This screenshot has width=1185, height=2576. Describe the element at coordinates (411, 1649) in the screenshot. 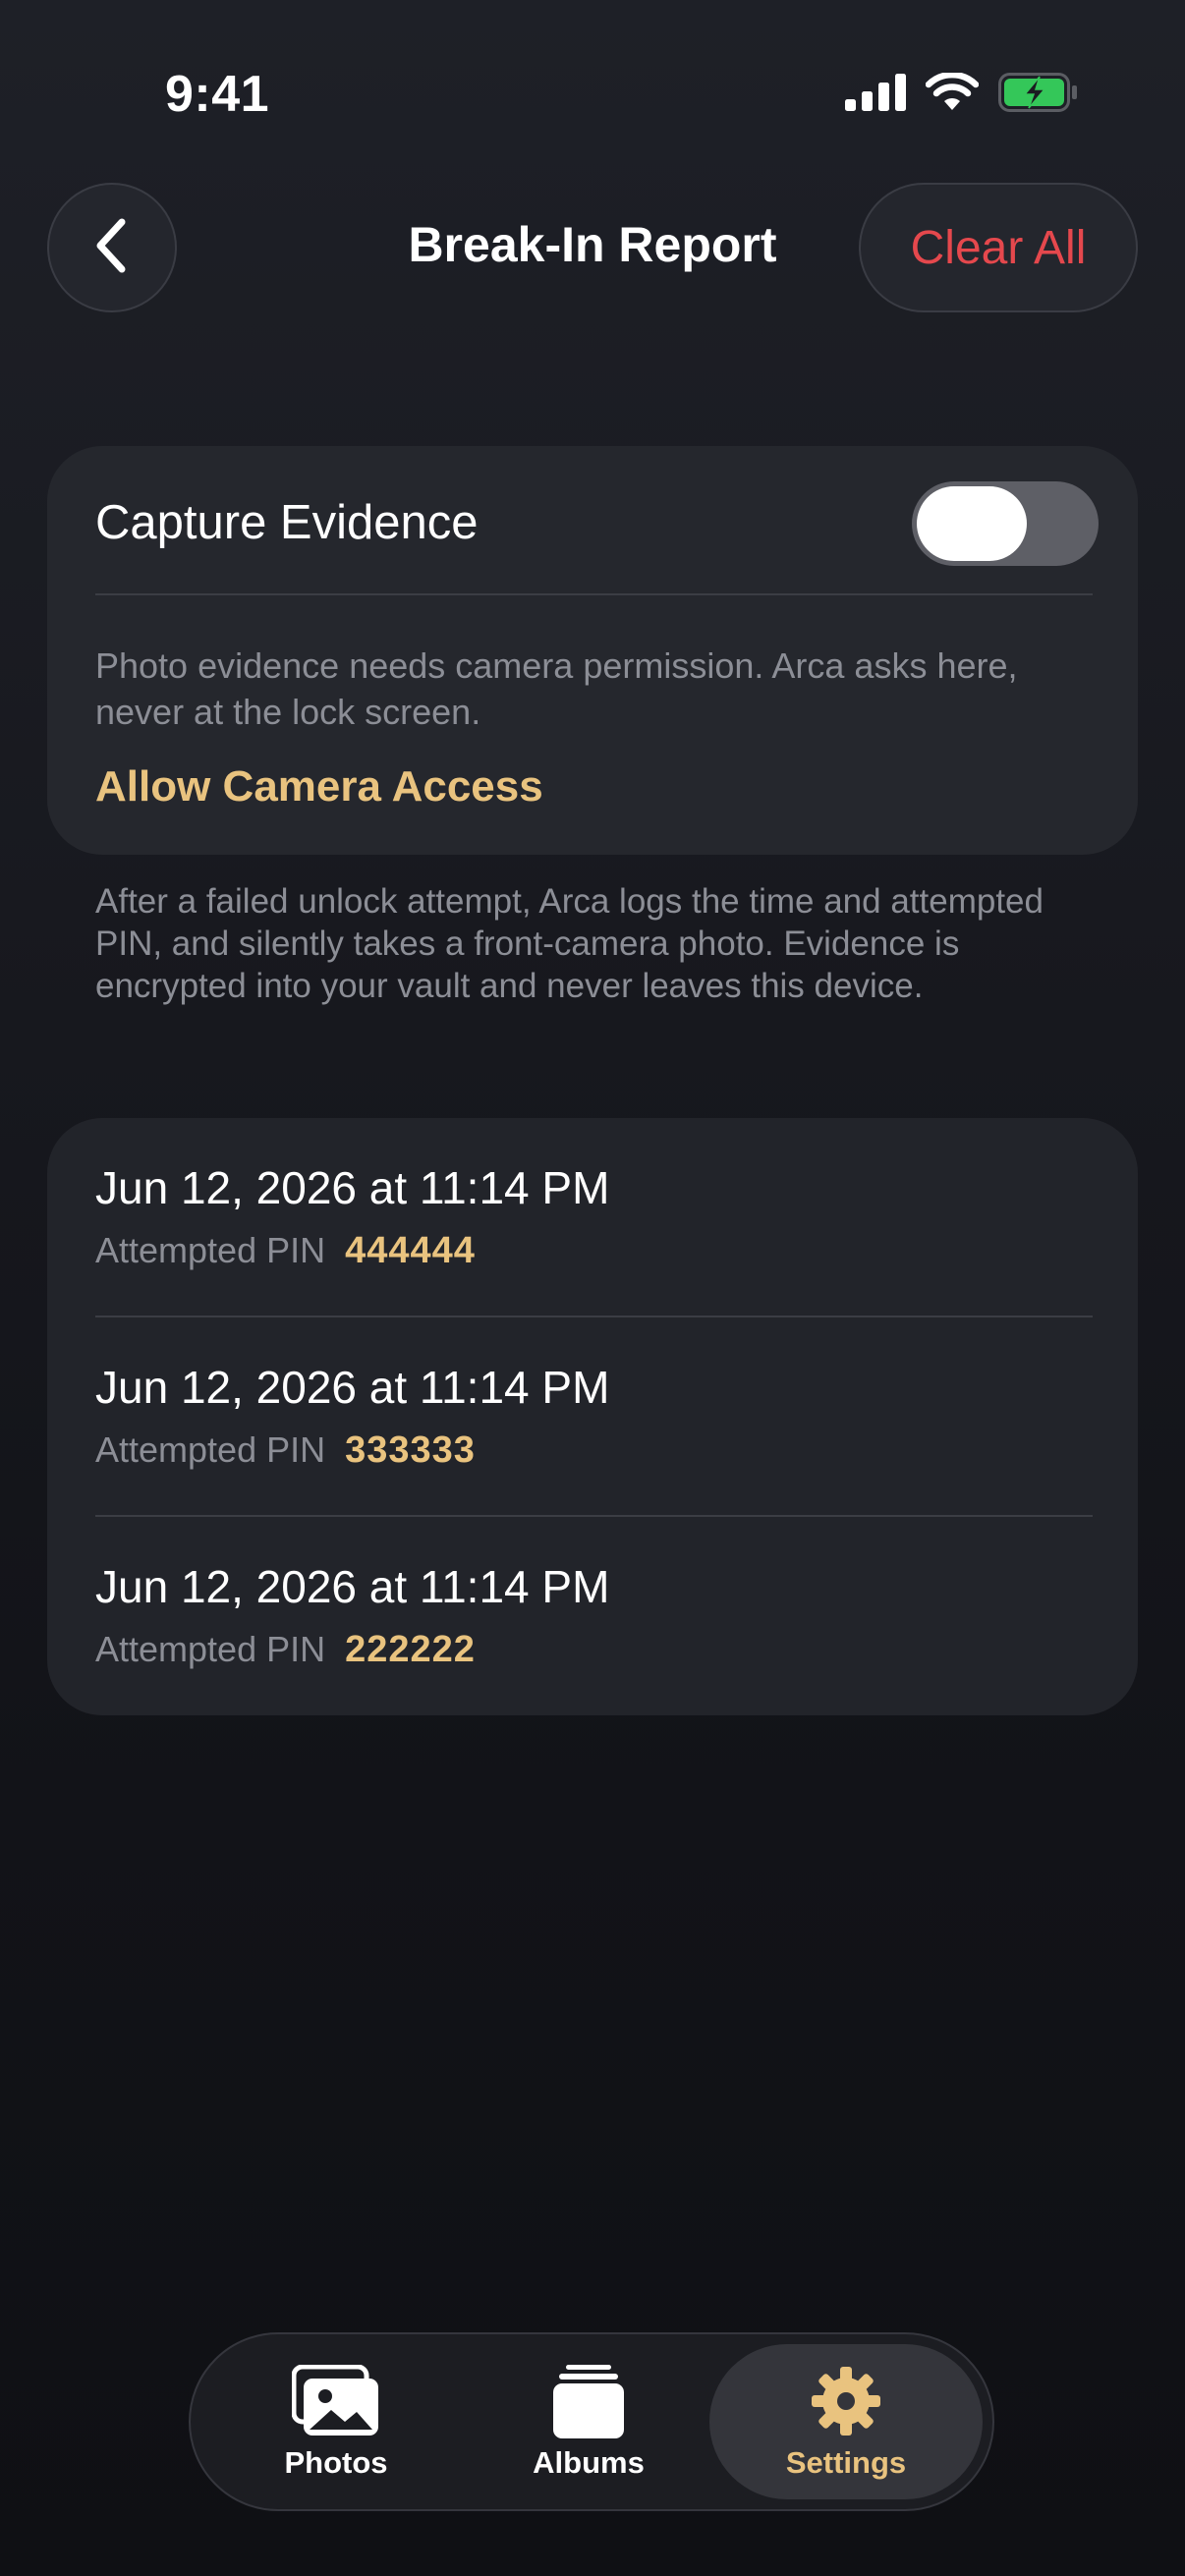

I see `attempted-pin-value: 222222` at that location.